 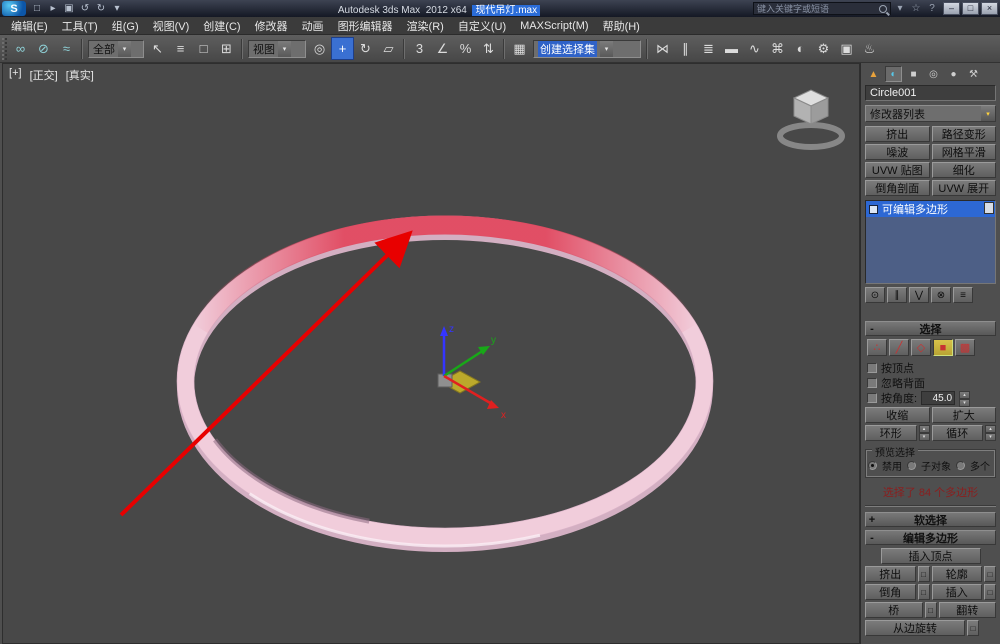 What do you see at coordinates (419, 48) in the screenshot?
I see `snap-toggle-3d-icon: 3` at bounding box center [419, 48].